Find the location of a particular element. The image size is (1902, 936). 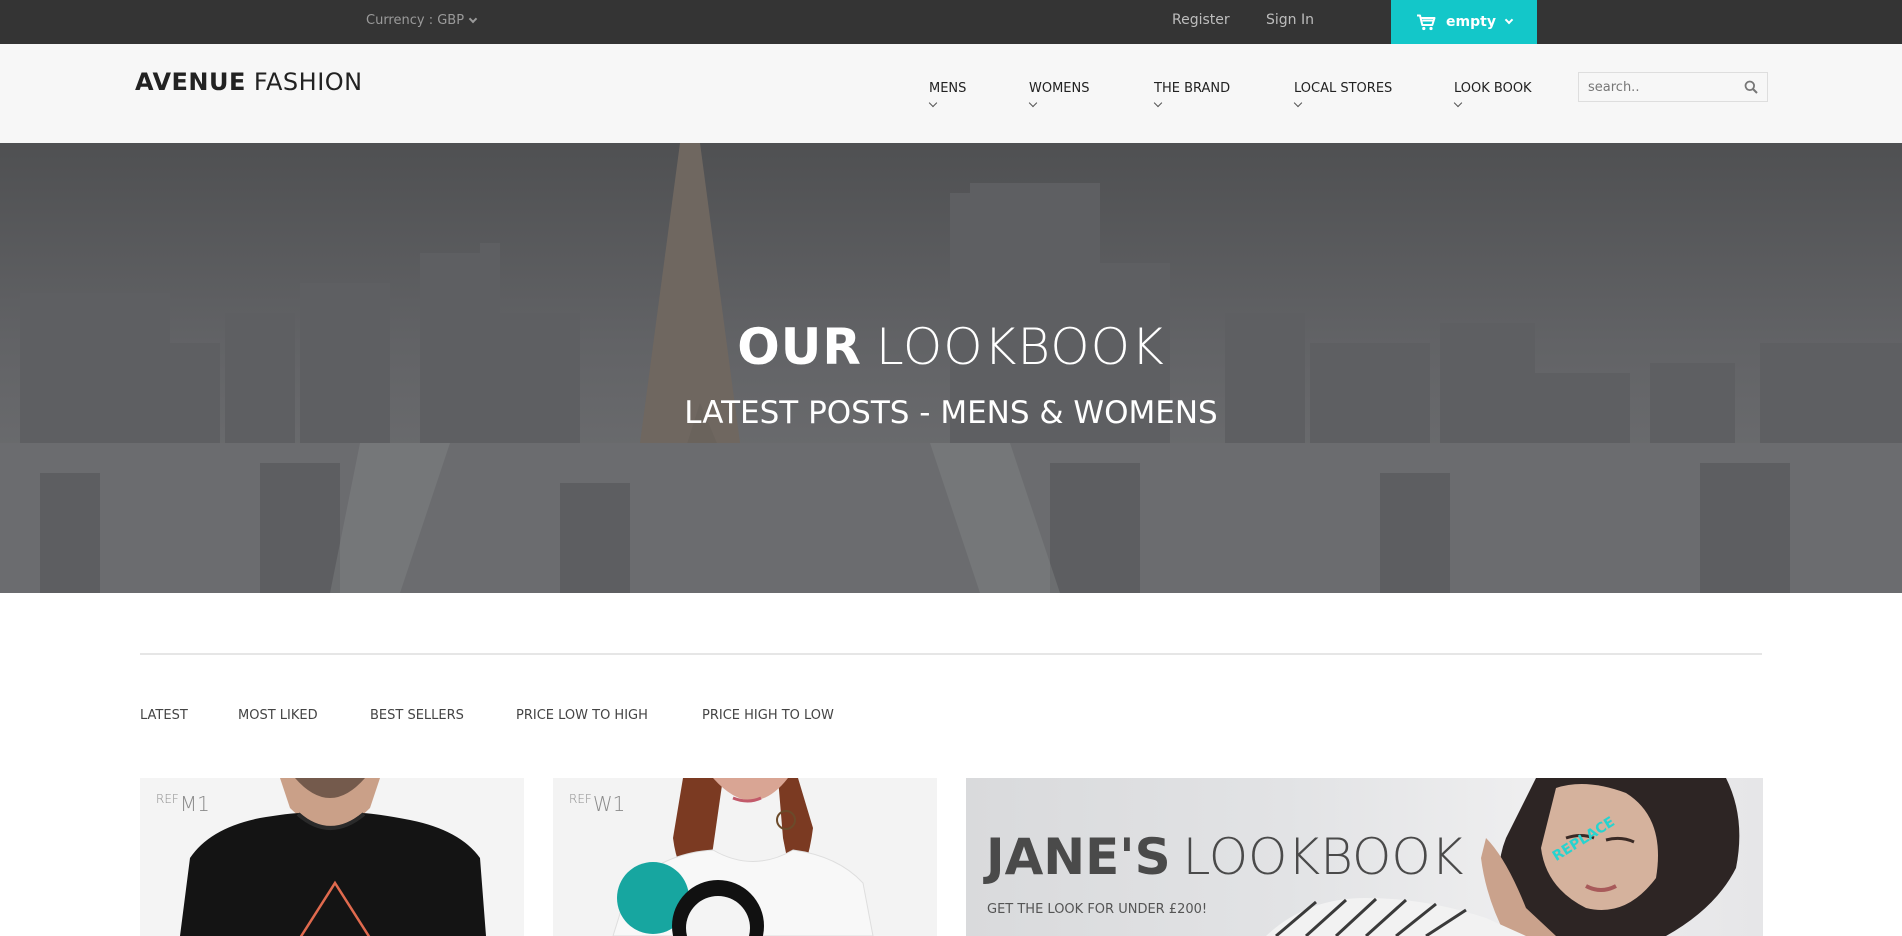

filter-price-high-to-low: PRICE HIGH TO LOW is located at coordinates (768, 715).